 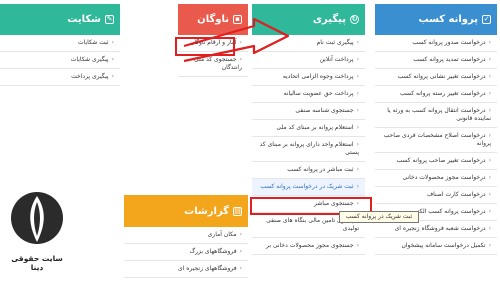 I want to click on menu-item: ‹درخواست شعبه فروشگاه زنجیره ای, so click(x=436, y=229).